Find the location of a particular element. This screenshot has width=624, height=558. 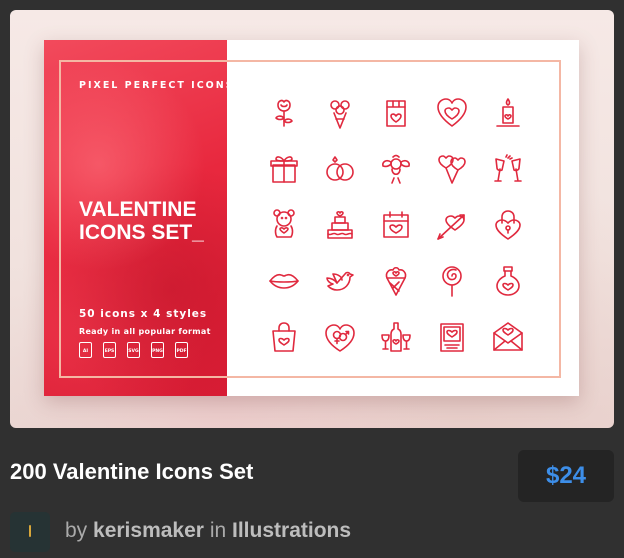

product-title: 200 Valentine Icons Set is located at coordinates (131, 472).